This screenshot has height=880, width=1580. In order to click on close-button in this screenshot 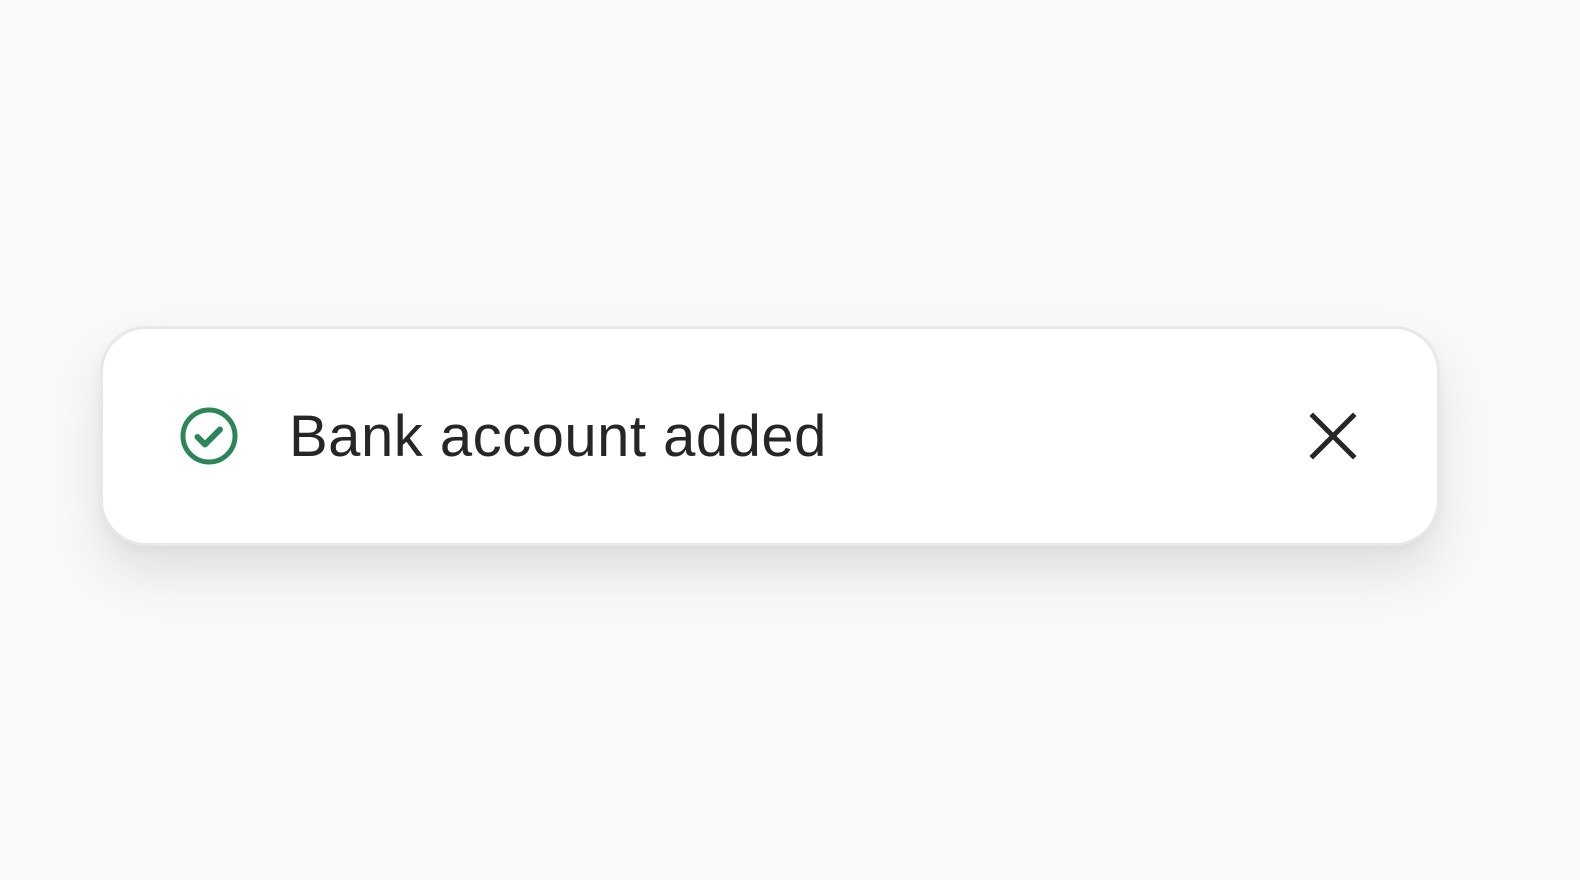, I will do `click(1333, 436)`.